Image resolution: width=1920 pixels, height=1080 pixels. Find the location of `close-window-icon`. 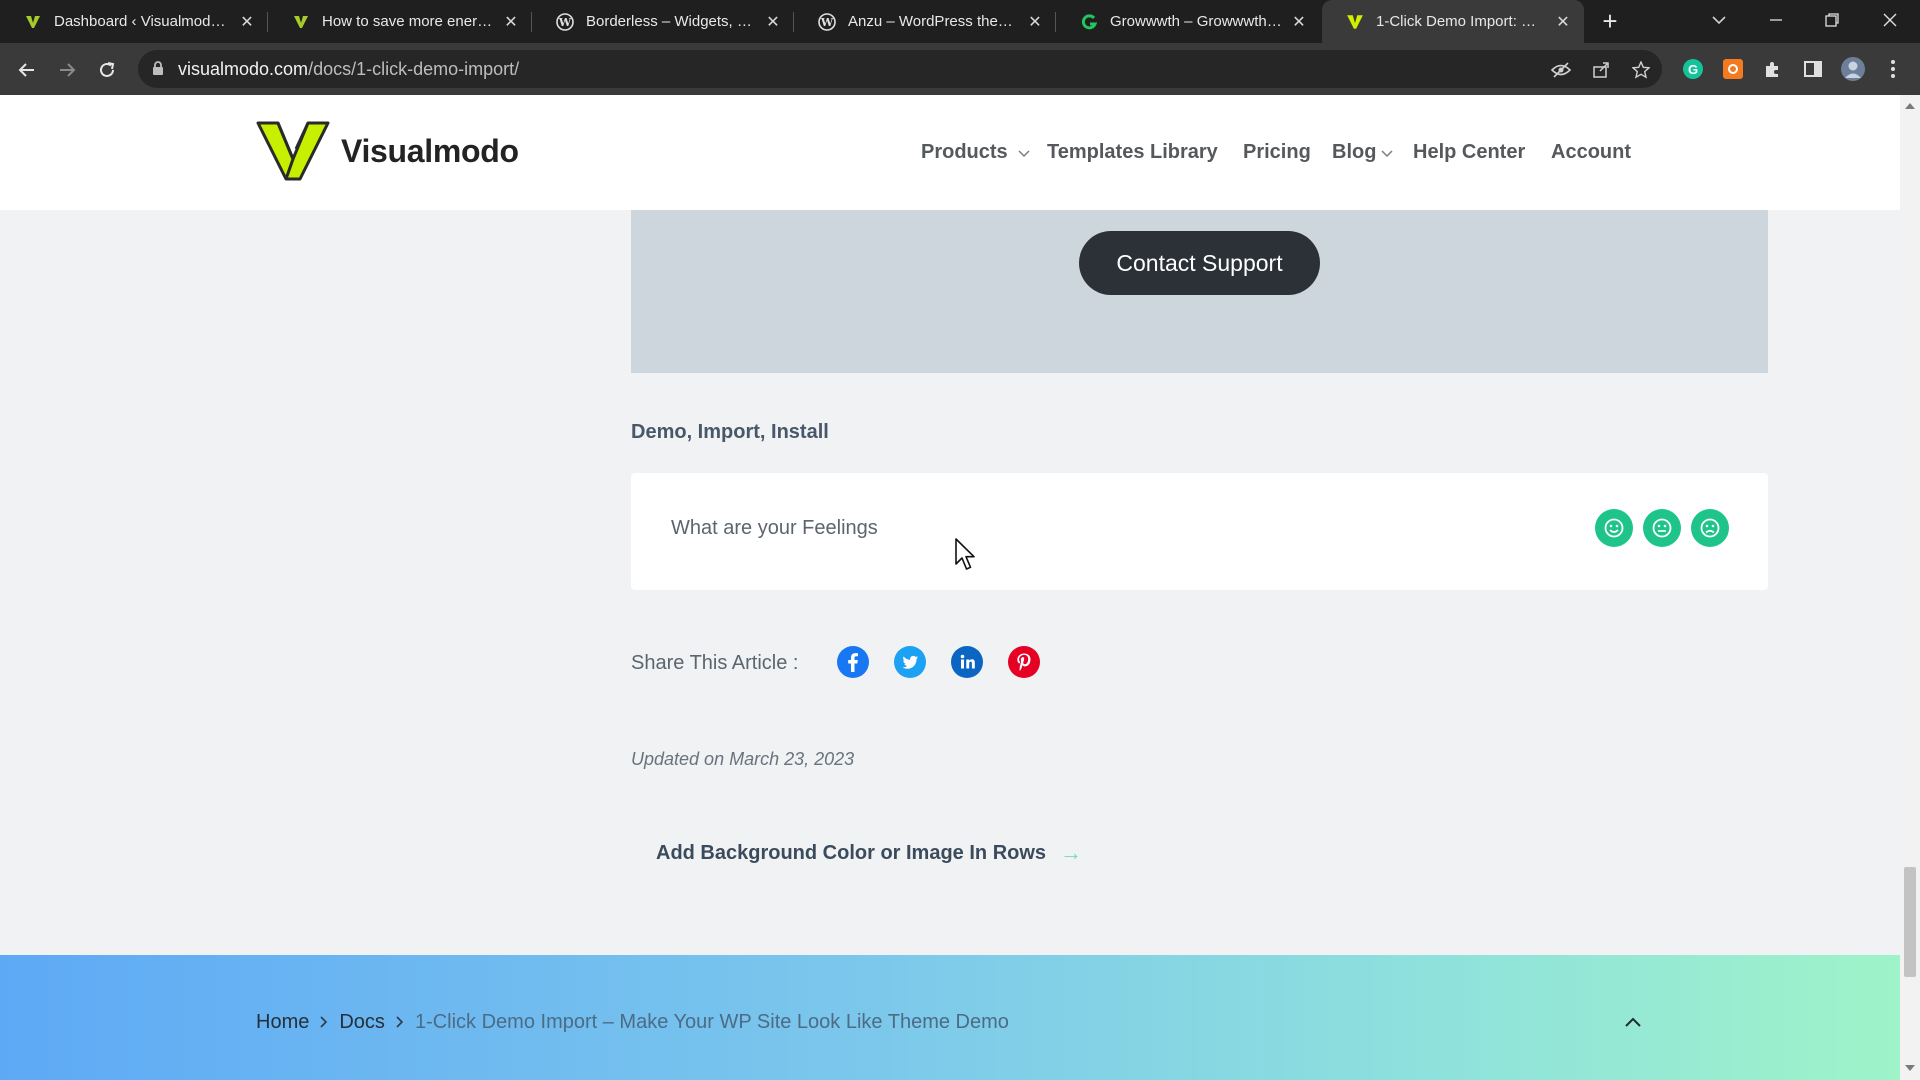

close-window-icon is located at coordinates (1890, 20).